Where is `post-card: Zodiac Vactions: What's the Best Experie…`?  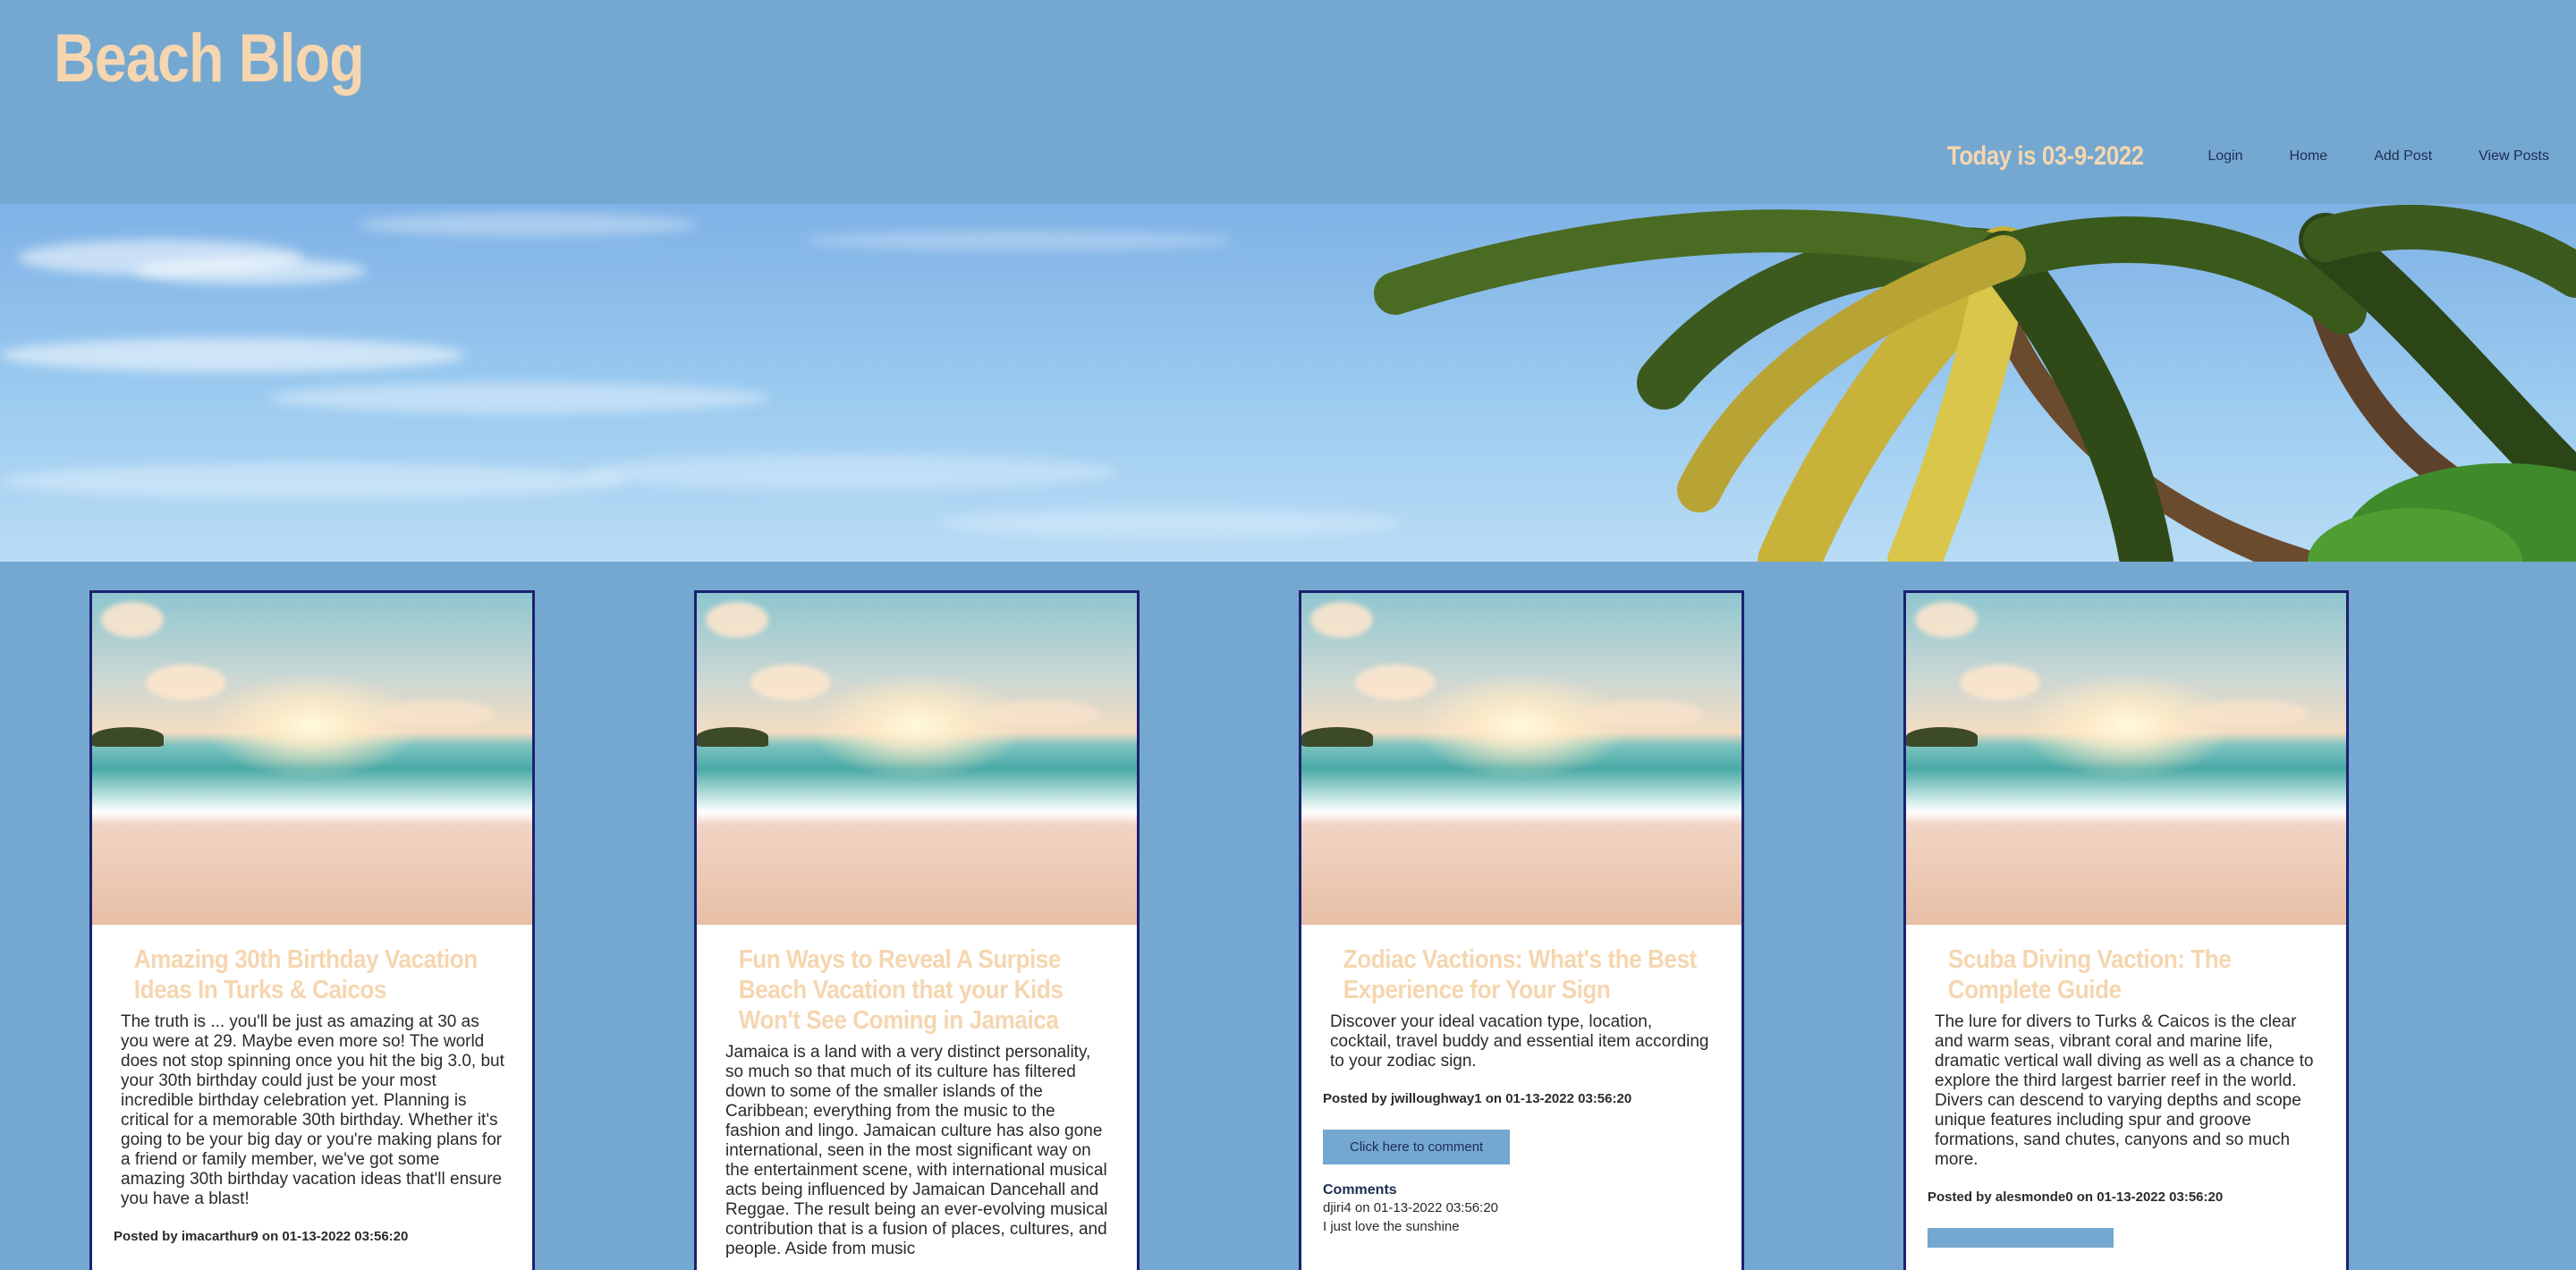
post-card: Zodiac Vactions: What's the Best Experie… is located at coordinates (1521, 930).